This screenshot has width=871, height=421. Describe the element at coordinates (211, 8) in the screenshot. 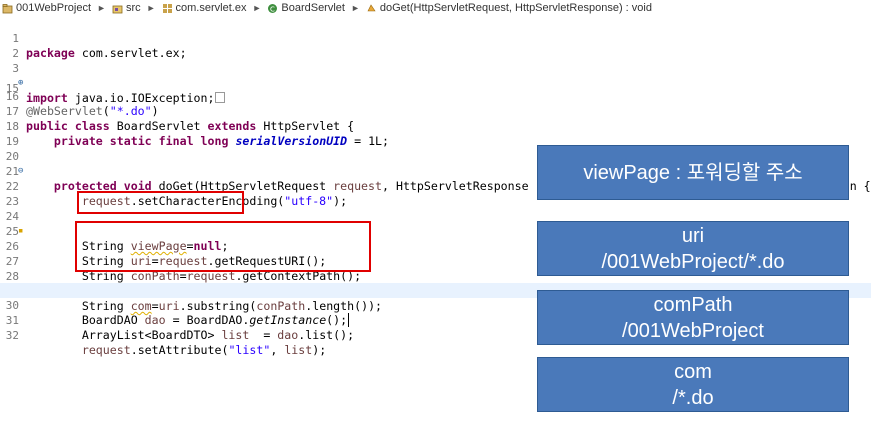

I see `breadcrumb-package-label: com.servlet.ex` at that location.